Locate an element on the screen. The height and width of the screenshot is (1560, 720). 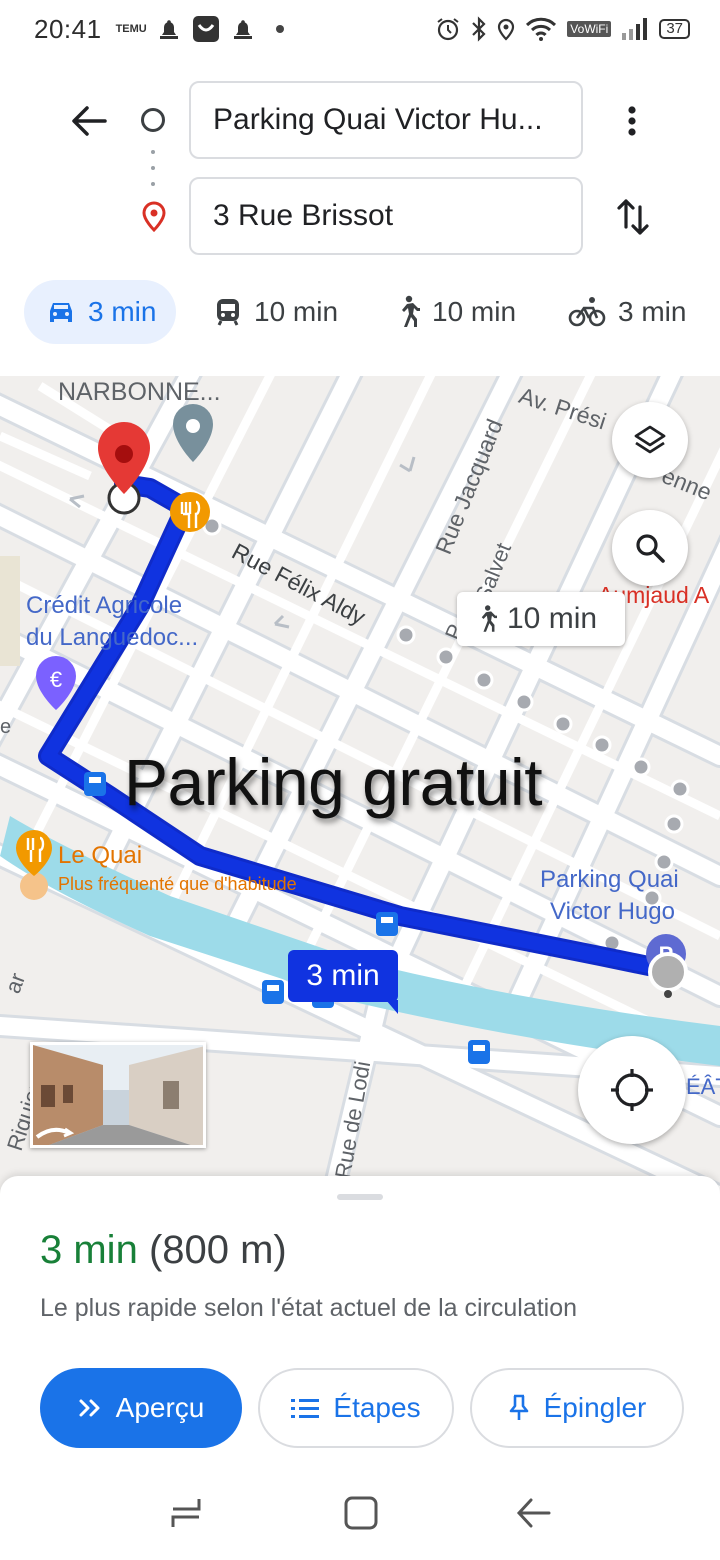
preview-label: Aperçu is located at coordinates (160, 1407).